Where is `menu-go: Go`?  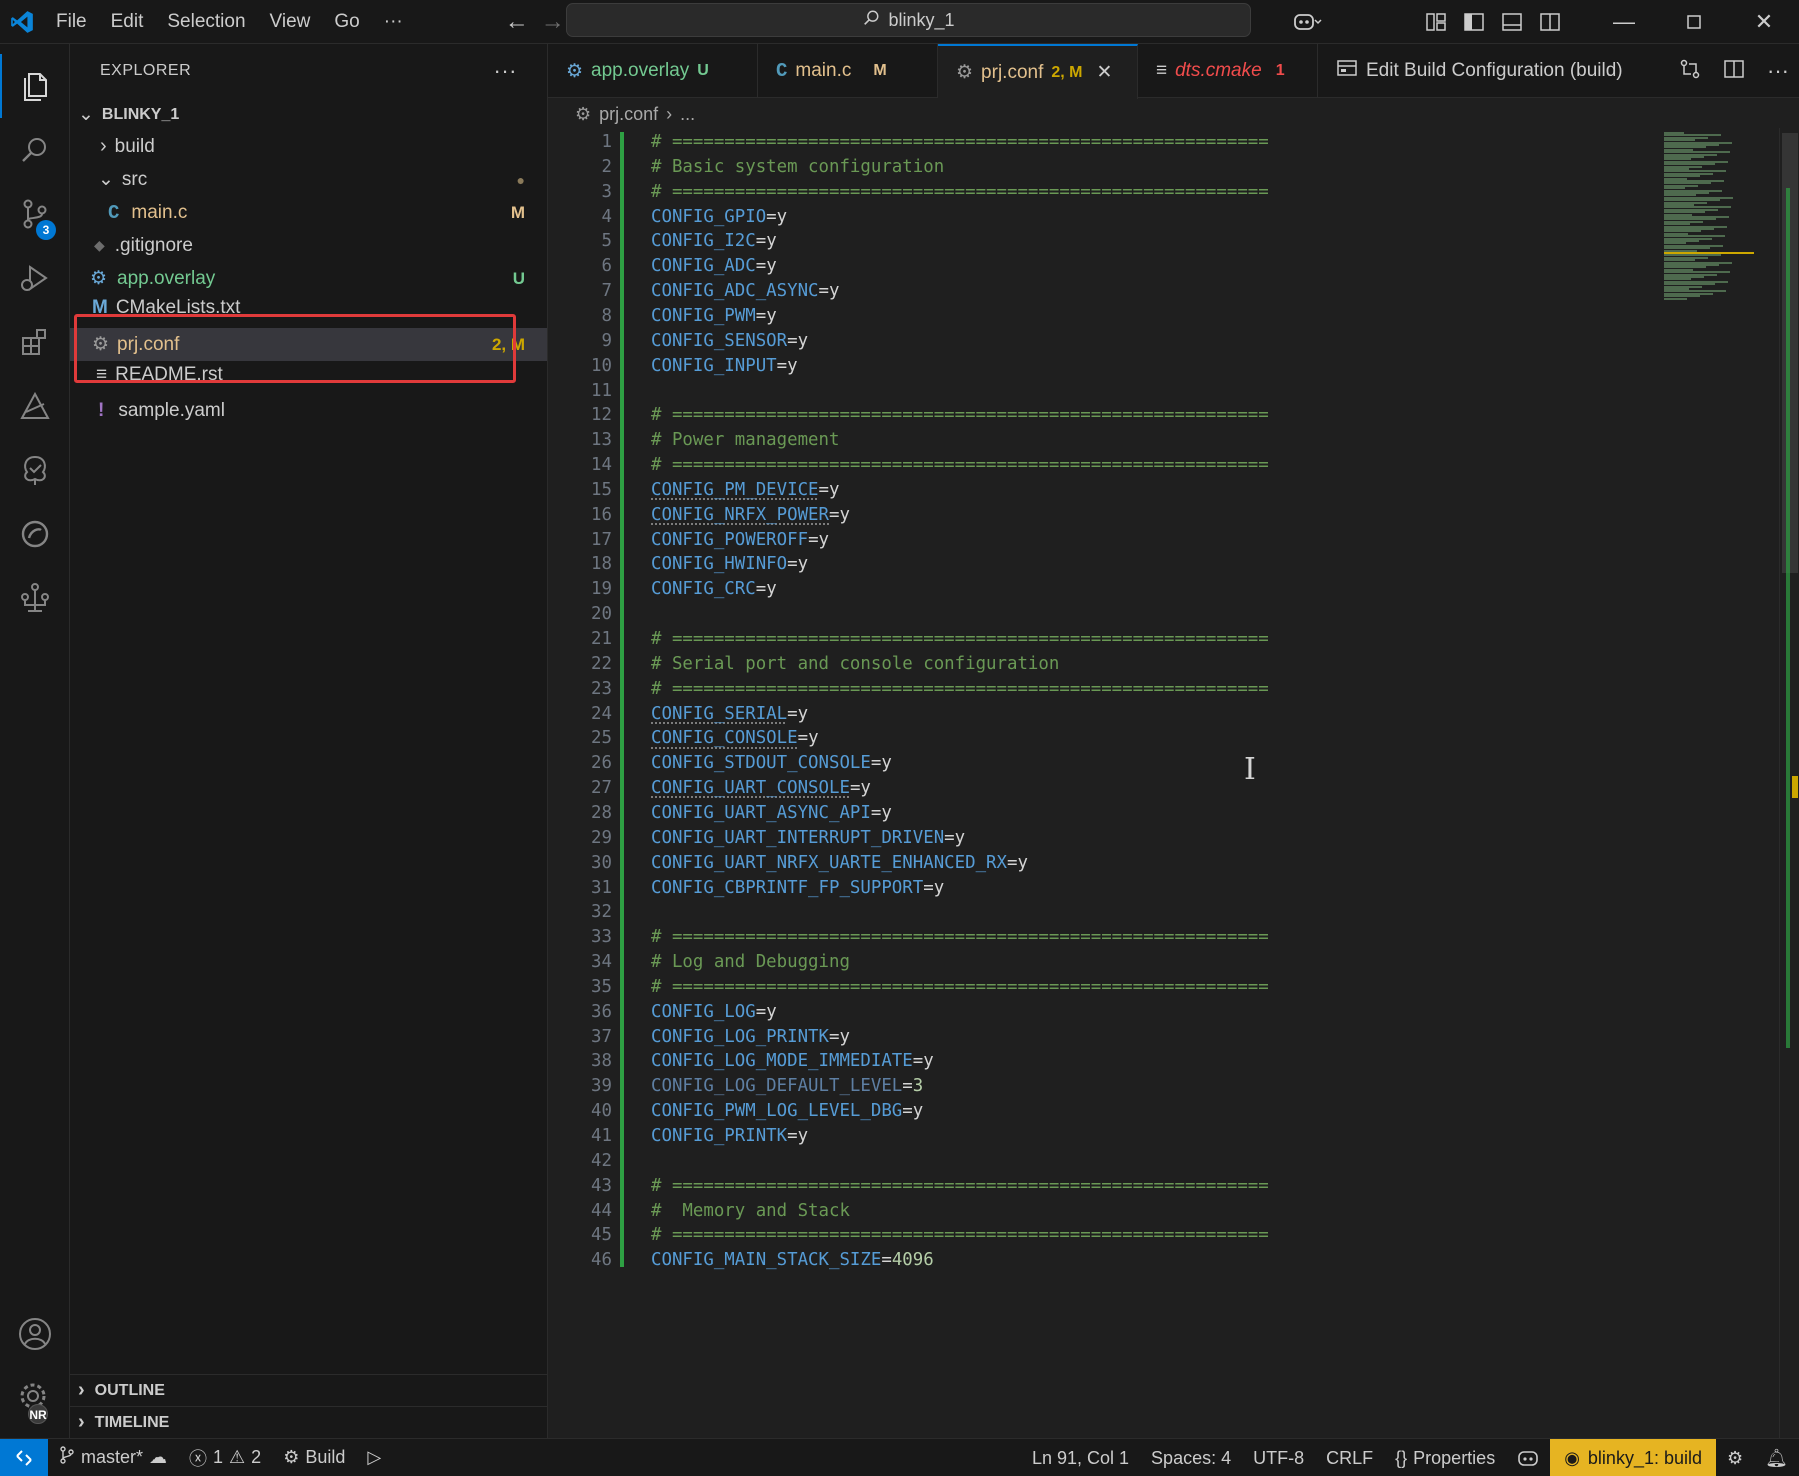 menu-go: Go is located at coordinates (346, 22).